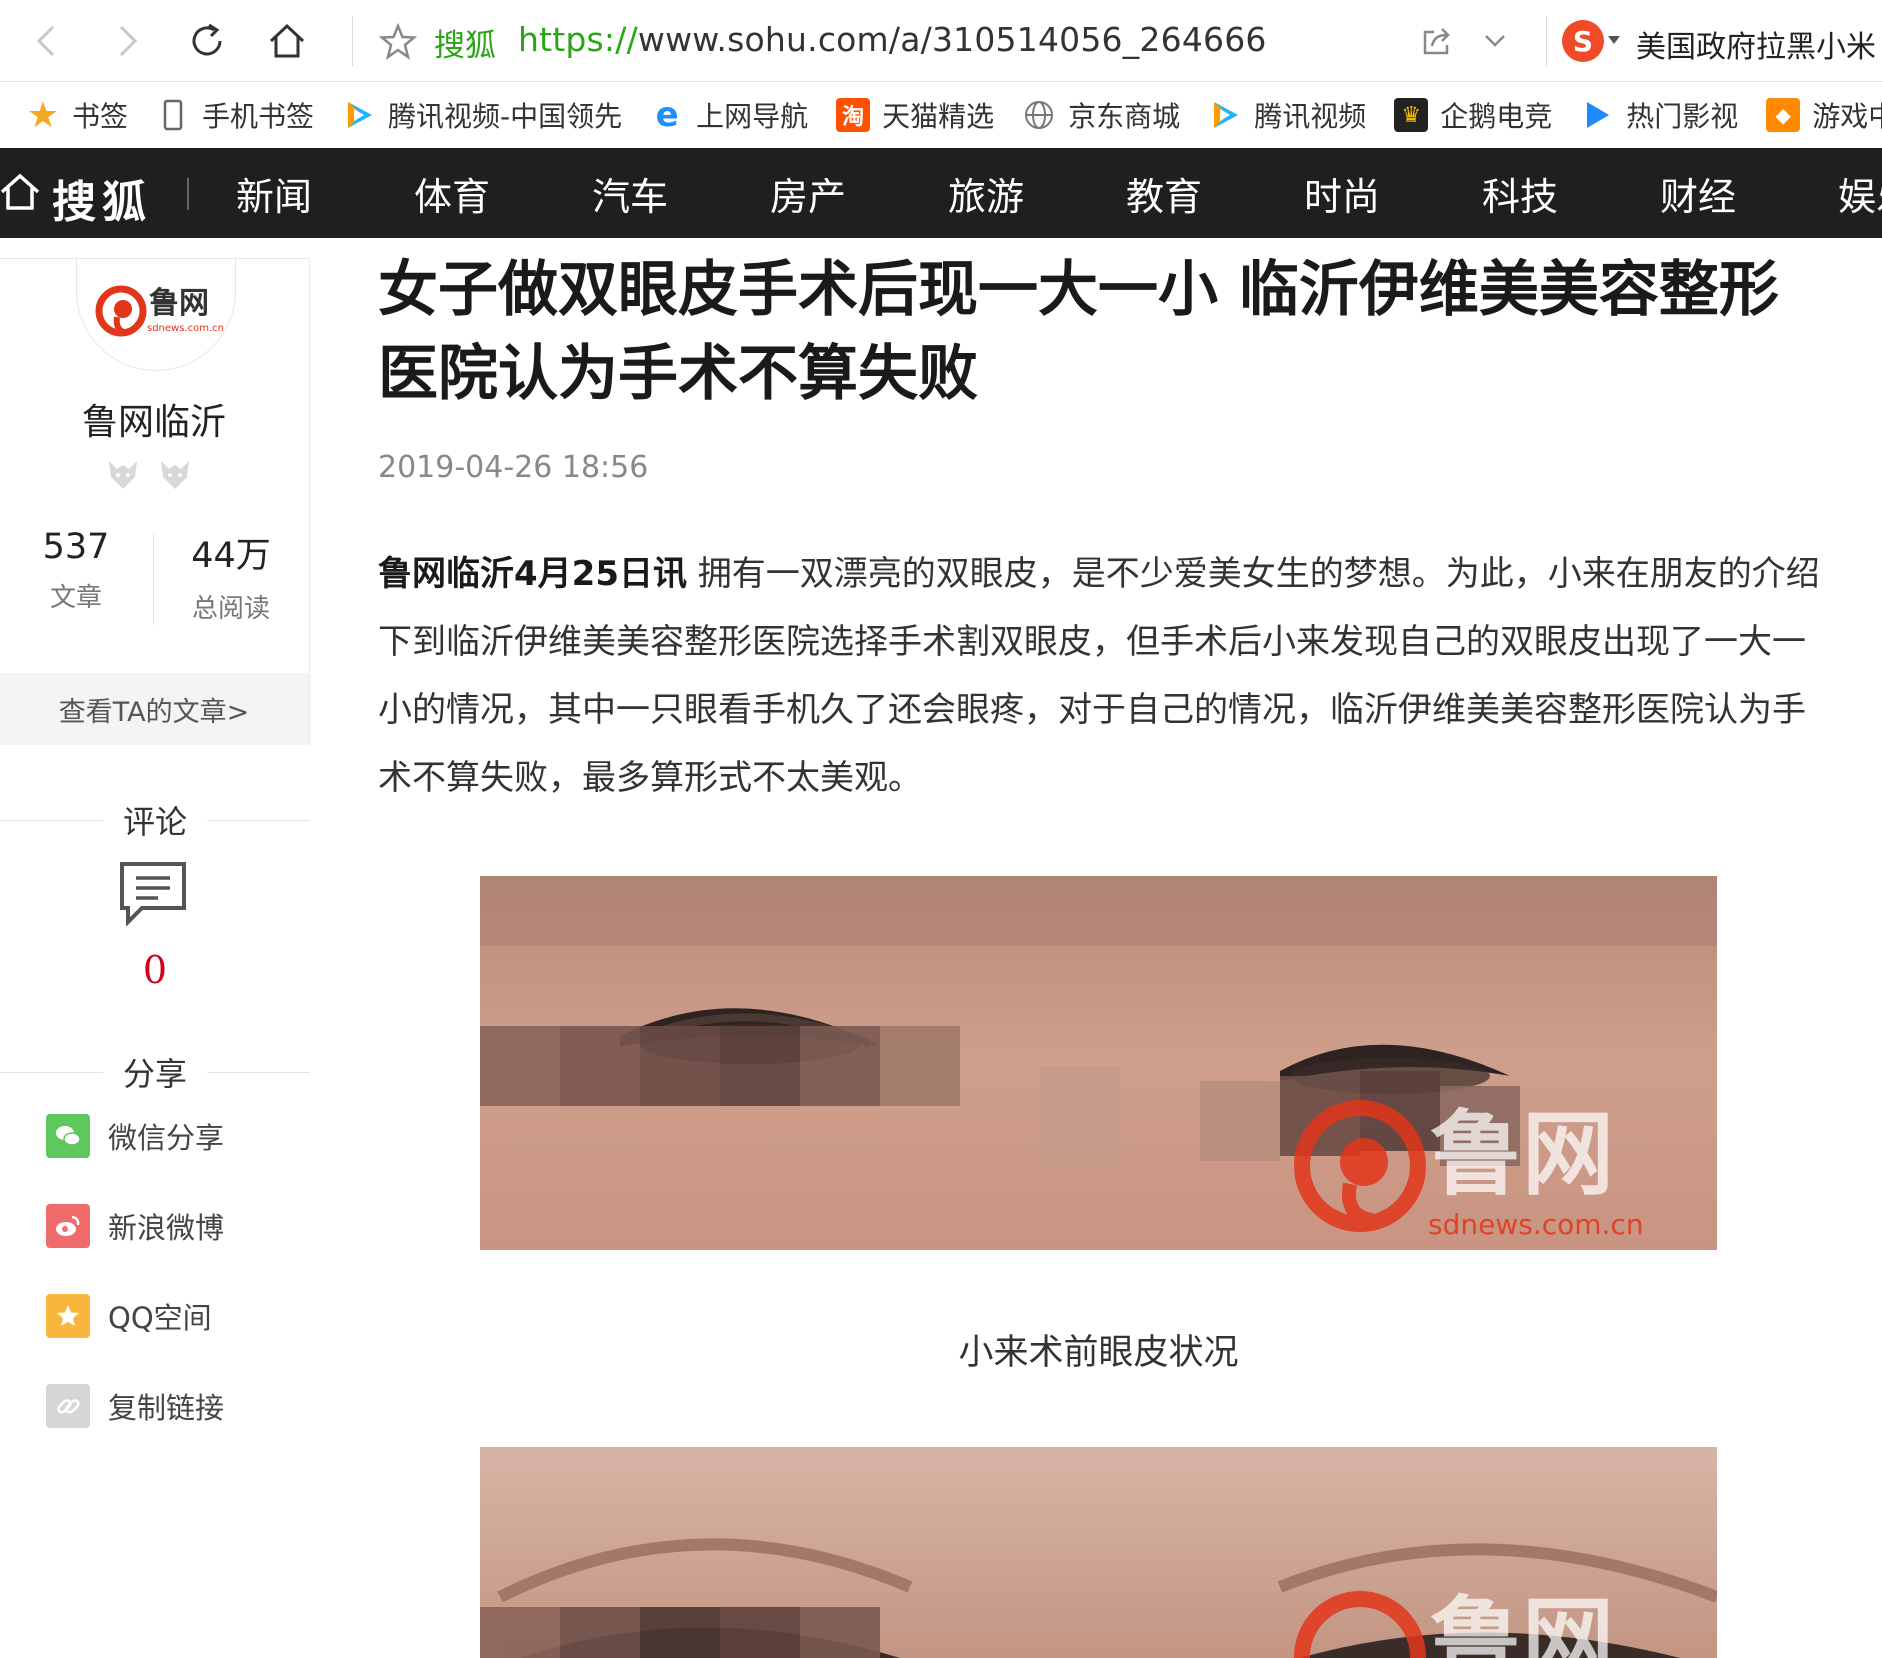 The height and width of the screenshot is (1658, 1882). Describe the element at coordinates (1783, 115) in the screenshot. I see `gamepad-icon: ◆` at that location.